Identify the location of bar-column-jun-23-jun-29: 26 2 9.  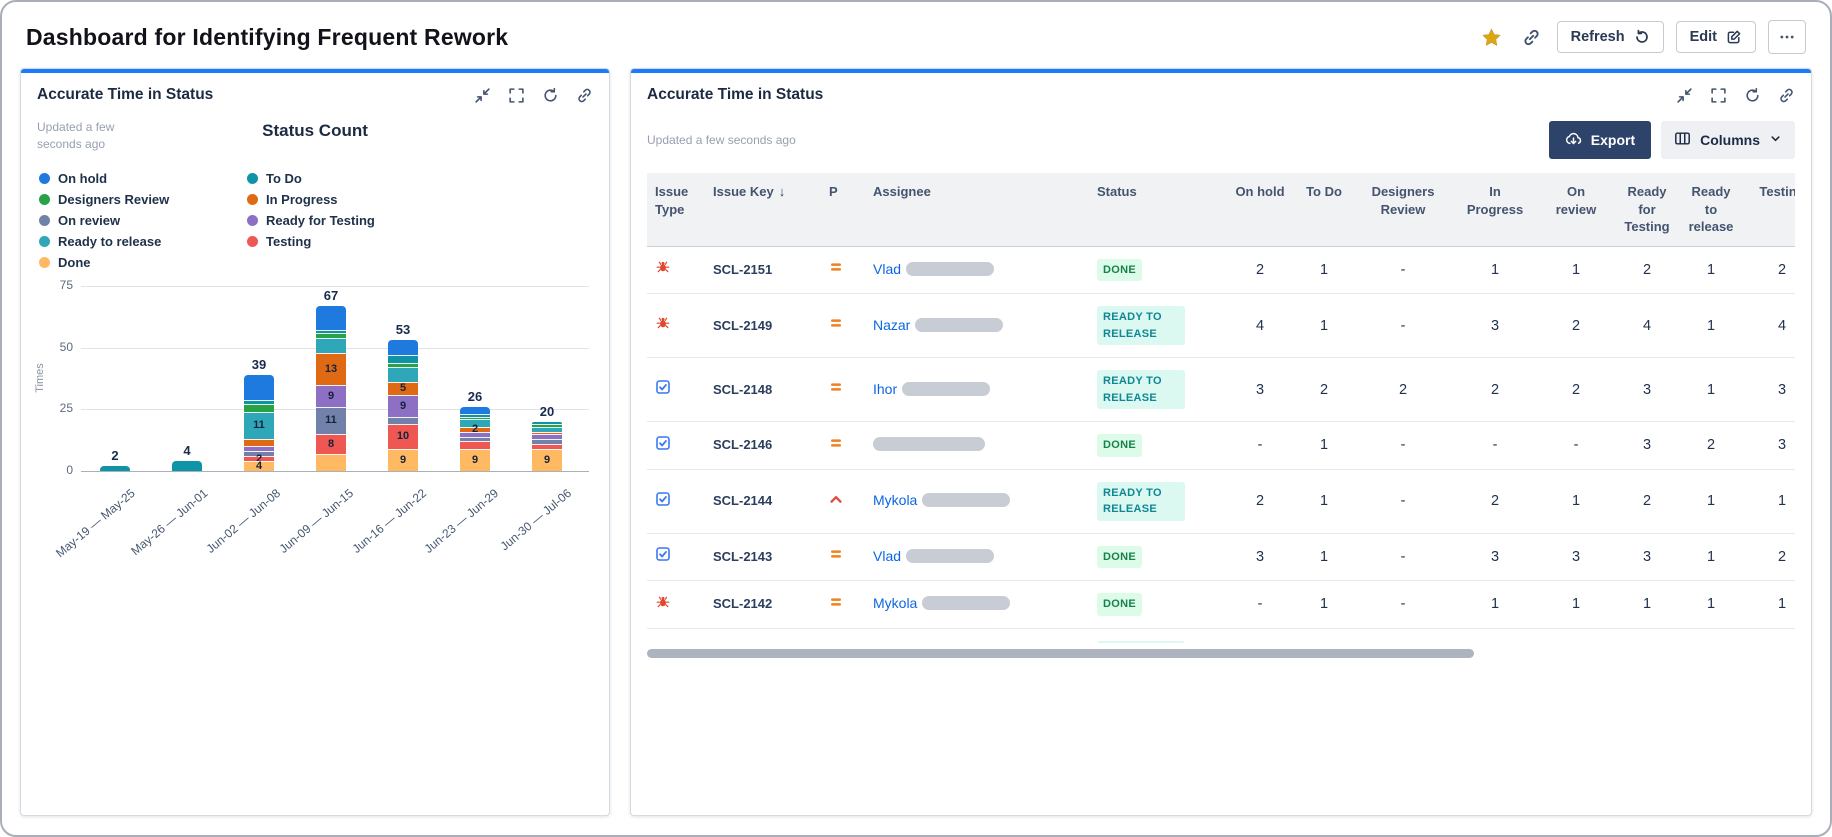
(475, 430).